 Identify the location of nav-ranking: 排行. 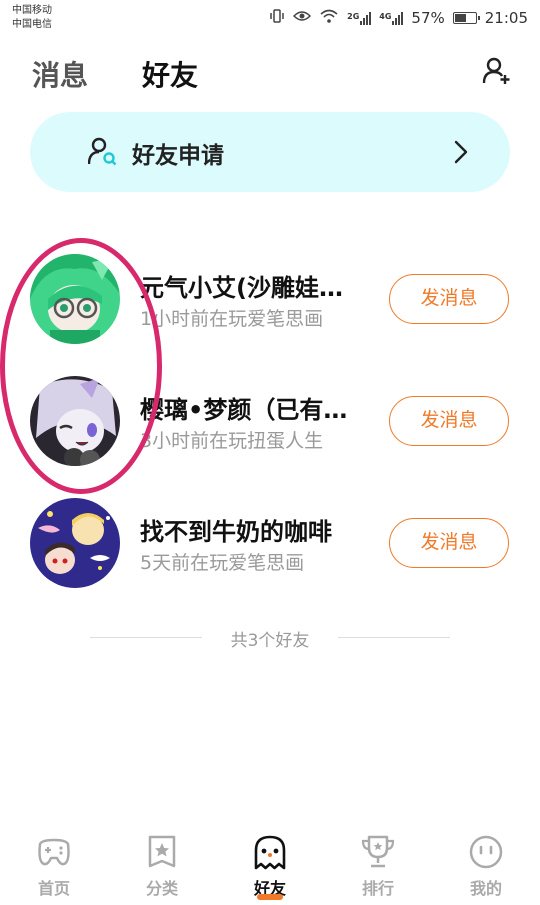
(378, 866).